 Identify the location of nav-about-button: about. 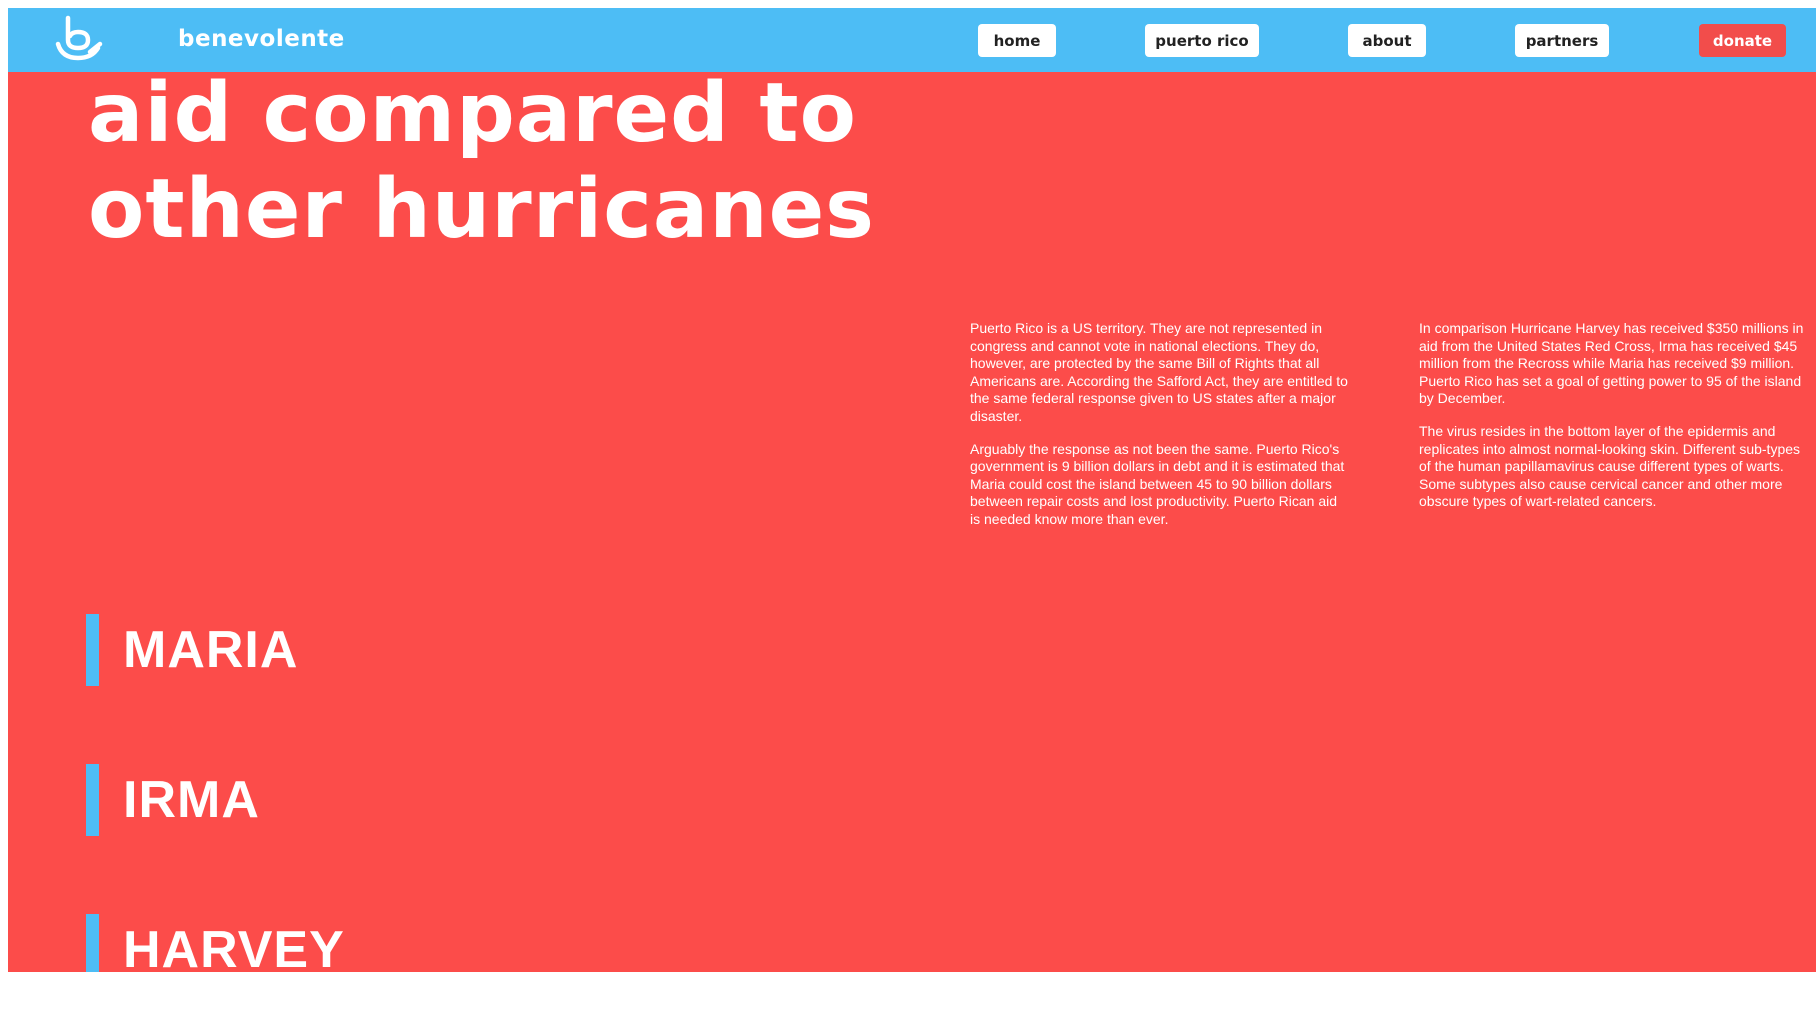
(1387, 40).